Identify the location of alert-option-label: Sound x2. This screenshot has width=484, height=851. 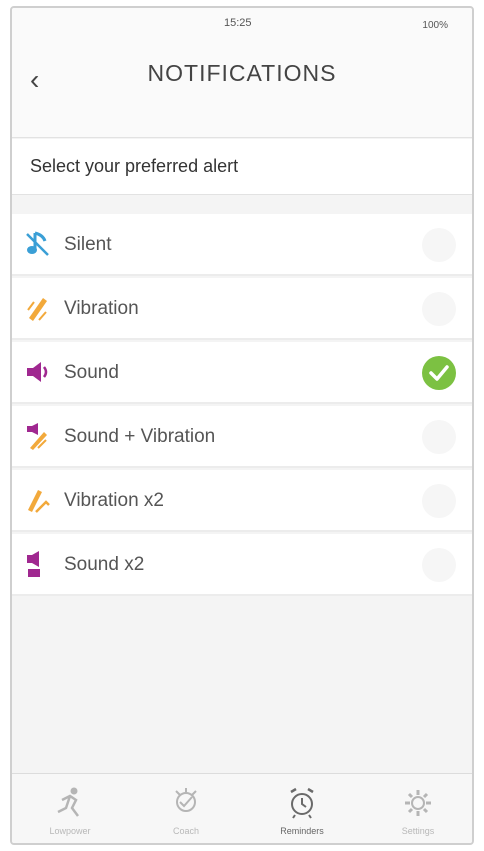
(104, 564).